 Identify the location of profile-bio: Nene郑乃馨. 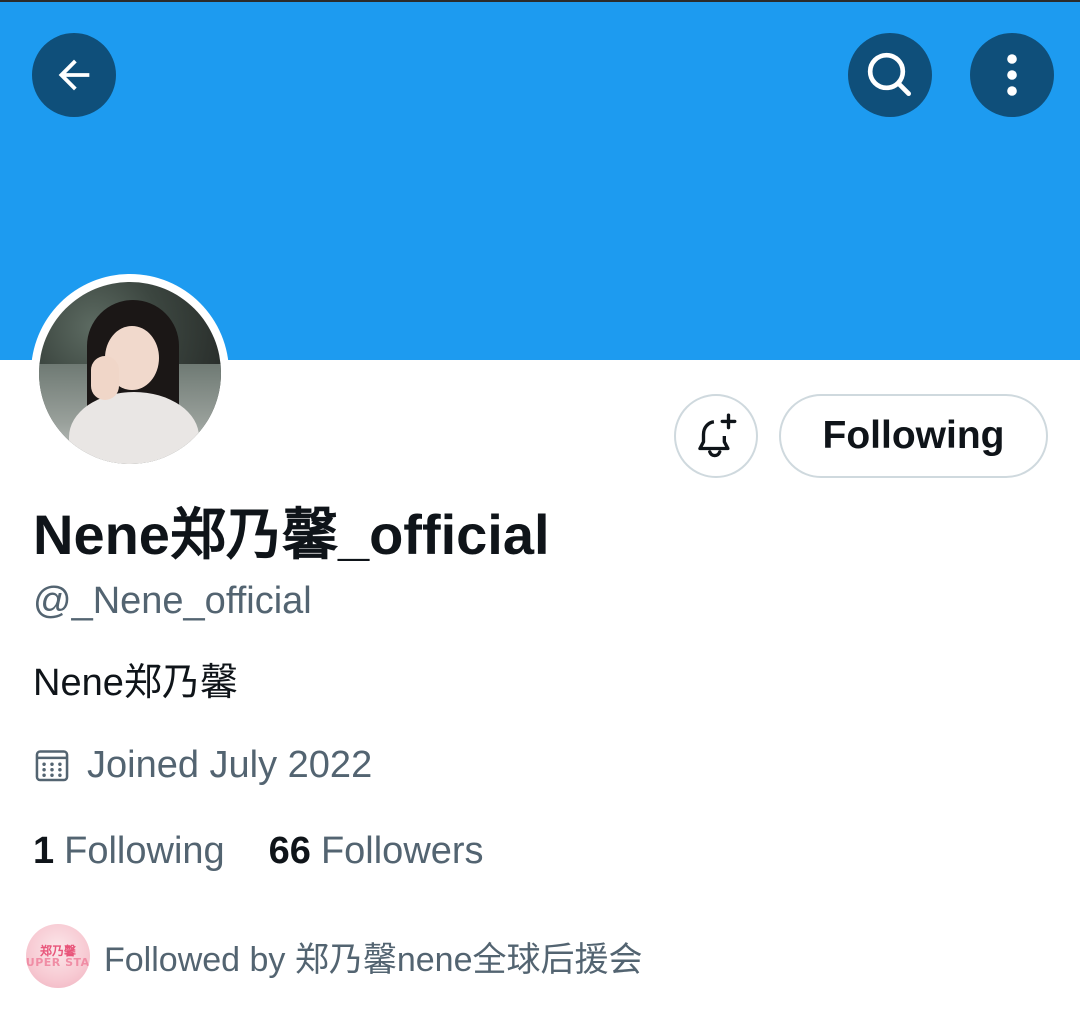
(135, 683).